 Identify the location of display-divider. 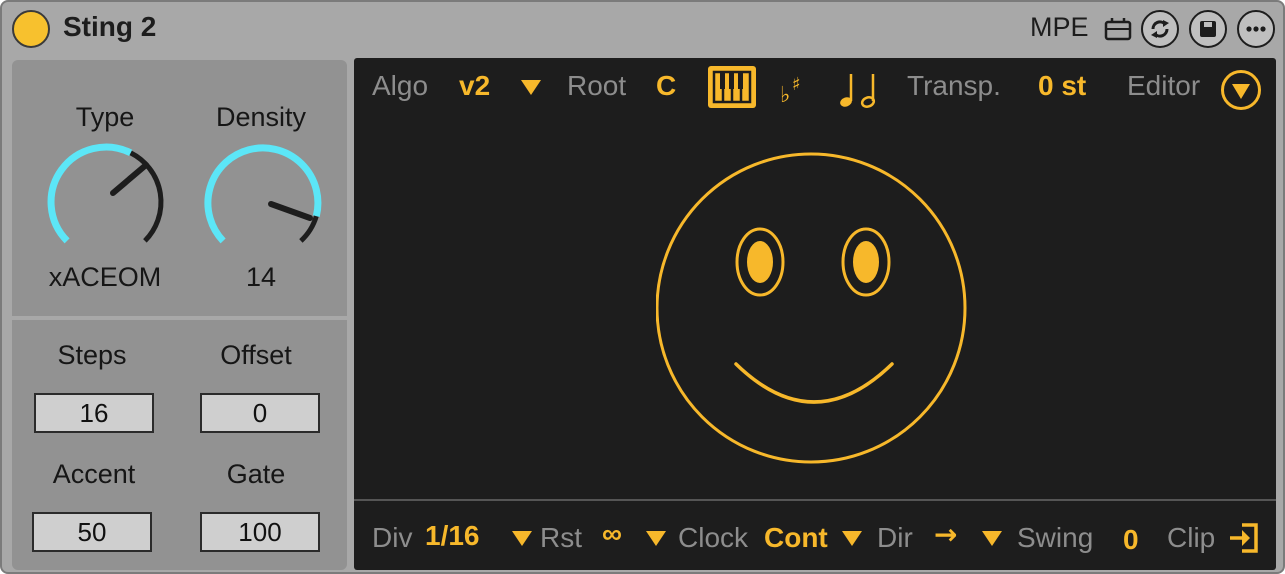
(815, 500).